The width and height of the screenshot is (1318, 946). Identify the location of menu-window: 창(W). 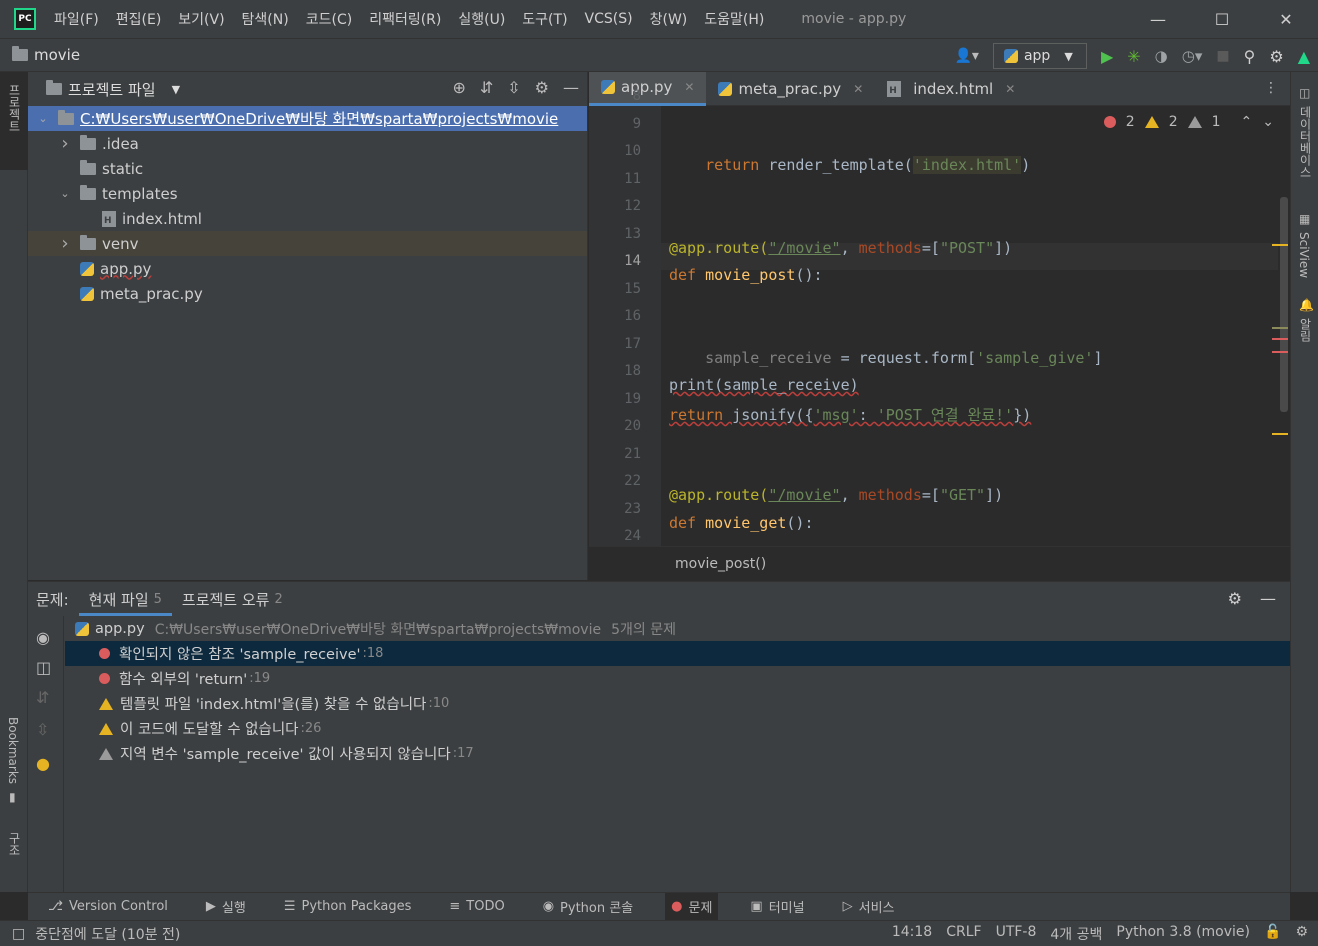
(669, 19).